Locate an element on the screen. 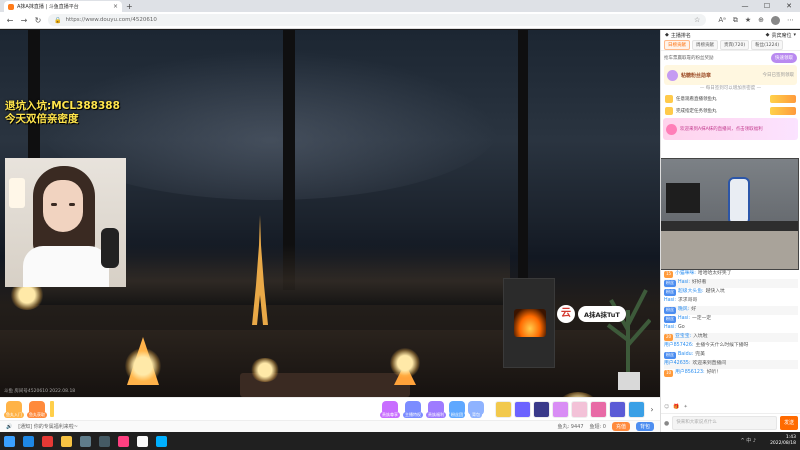  fan-badge-icon: ● is located at coordinates (666, 423).